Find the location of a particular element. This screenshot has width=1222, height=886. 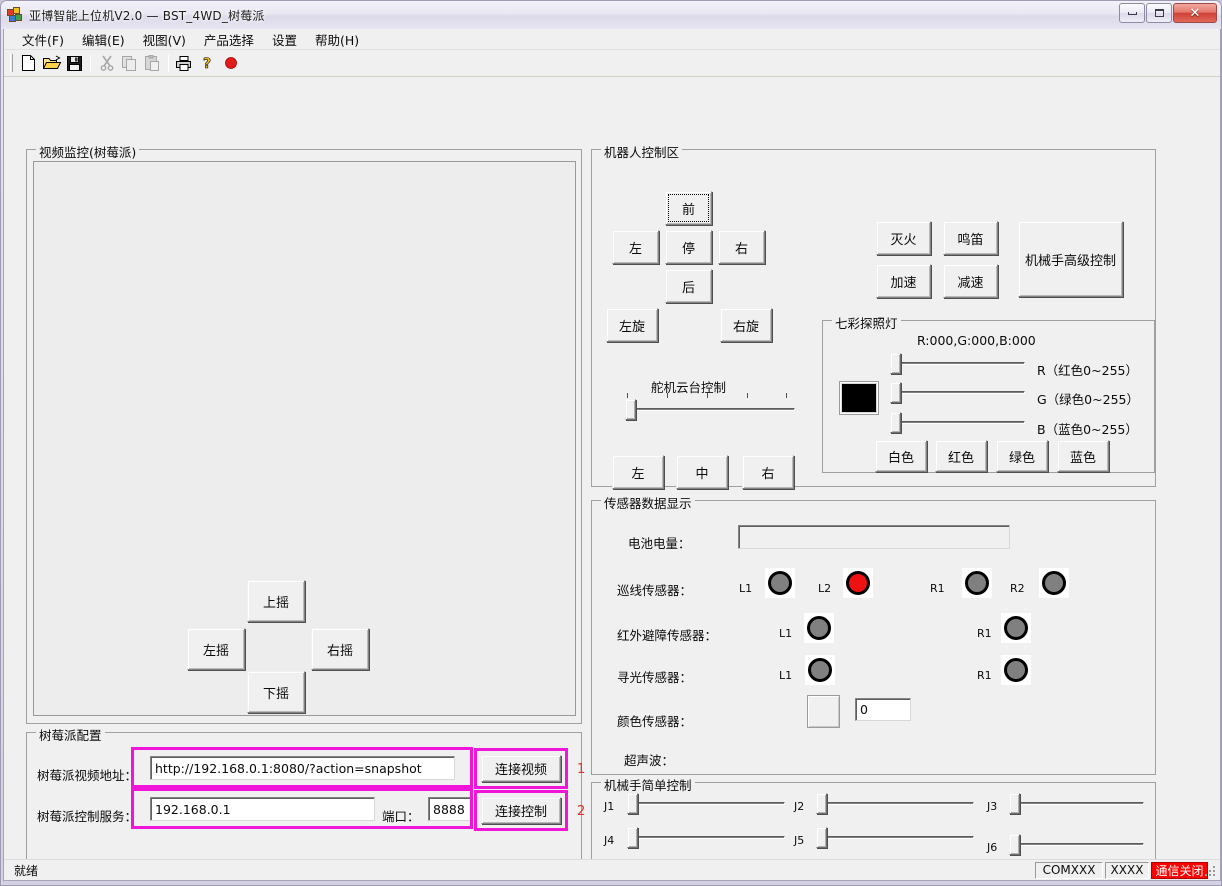

joint-j3-slider is located at coordinates (1076, 804).